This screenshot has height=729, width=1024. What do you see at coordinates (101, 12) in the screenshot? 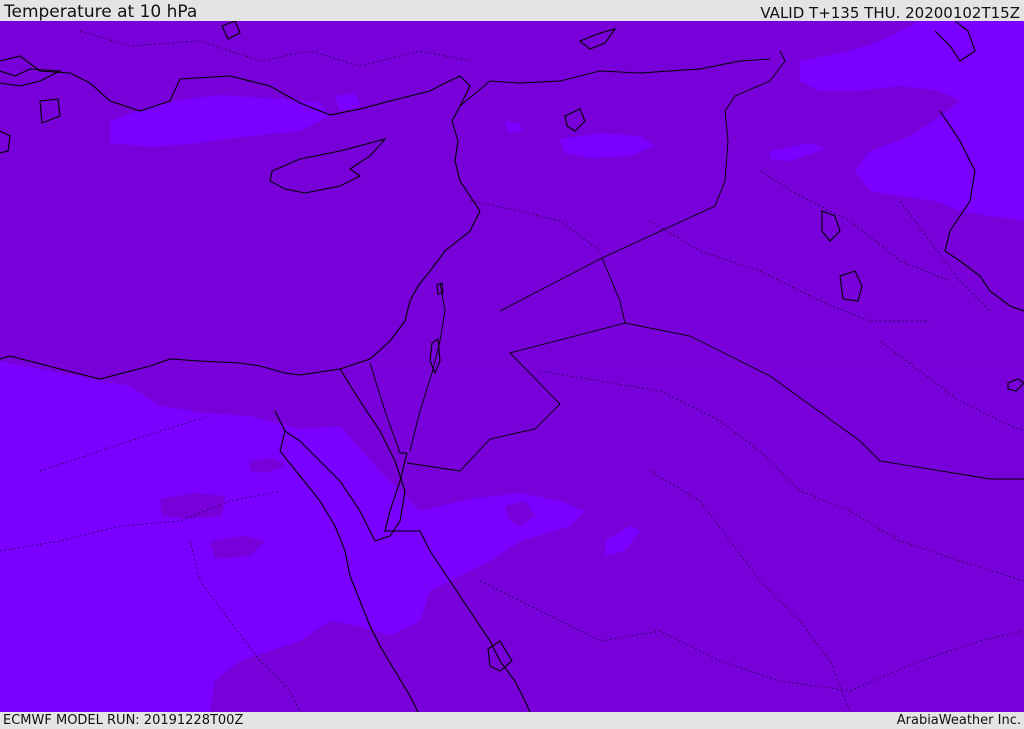
I see `map-title: Temperature at 10 hPa` at bounding box center [101, 12].